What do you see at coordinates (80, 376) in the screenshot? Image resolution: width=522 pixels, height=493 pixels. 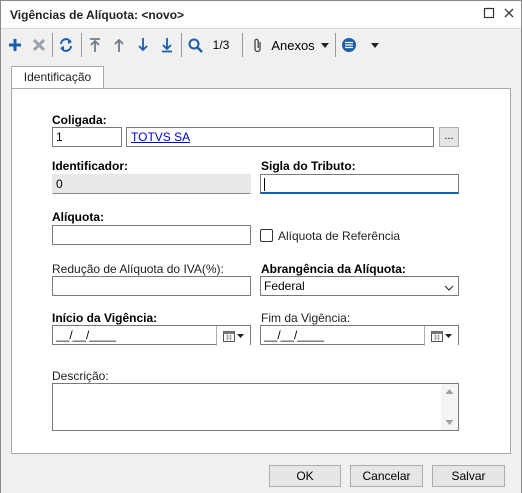 I see `descricao-label: Descrição:` at bounding box center [80, 376].